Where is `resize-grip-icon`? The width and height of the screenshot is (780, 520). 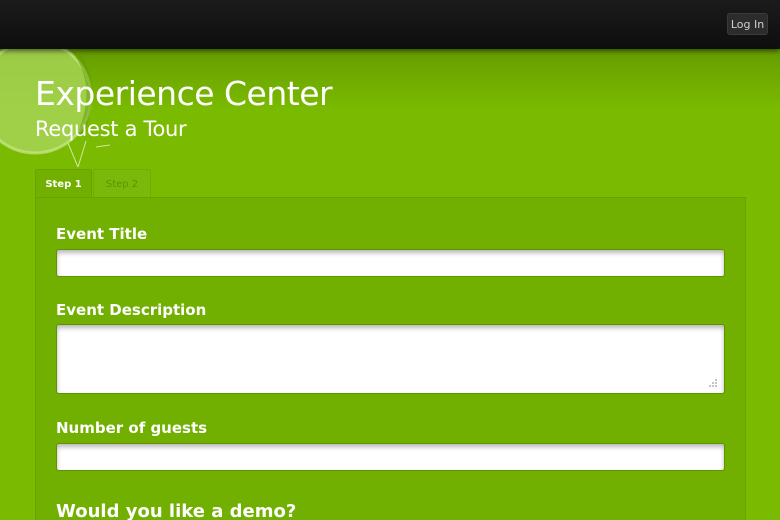 resize-grip-icon is located at coordinates (712, 382).